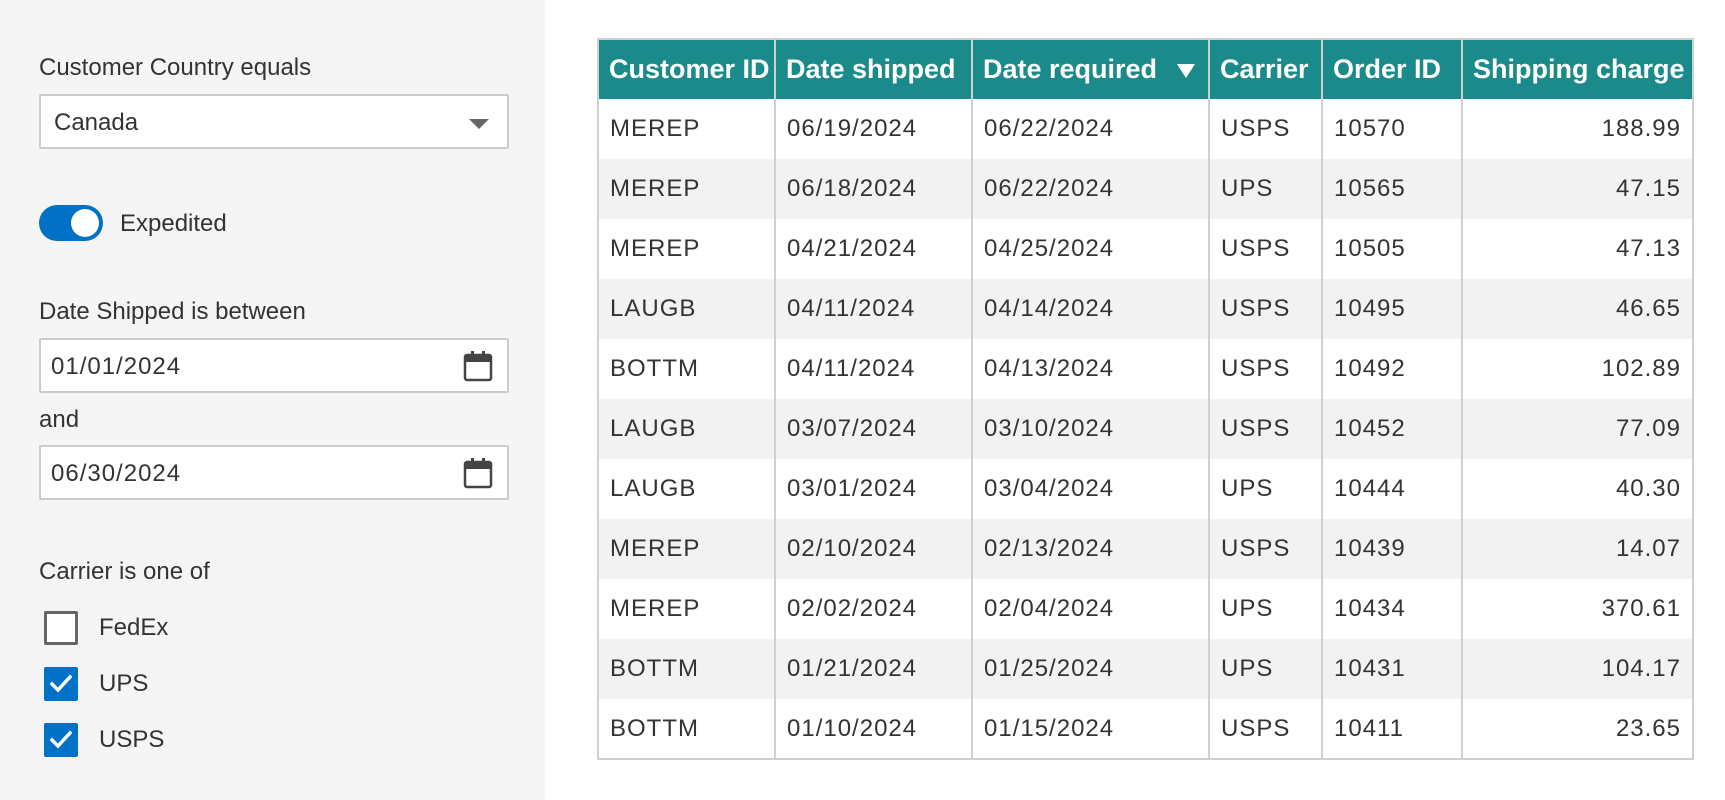  Describe the element at coordinates (172, 311) in the screenshot. I see `date-shipped-label: Date Shipped is between` at that location.